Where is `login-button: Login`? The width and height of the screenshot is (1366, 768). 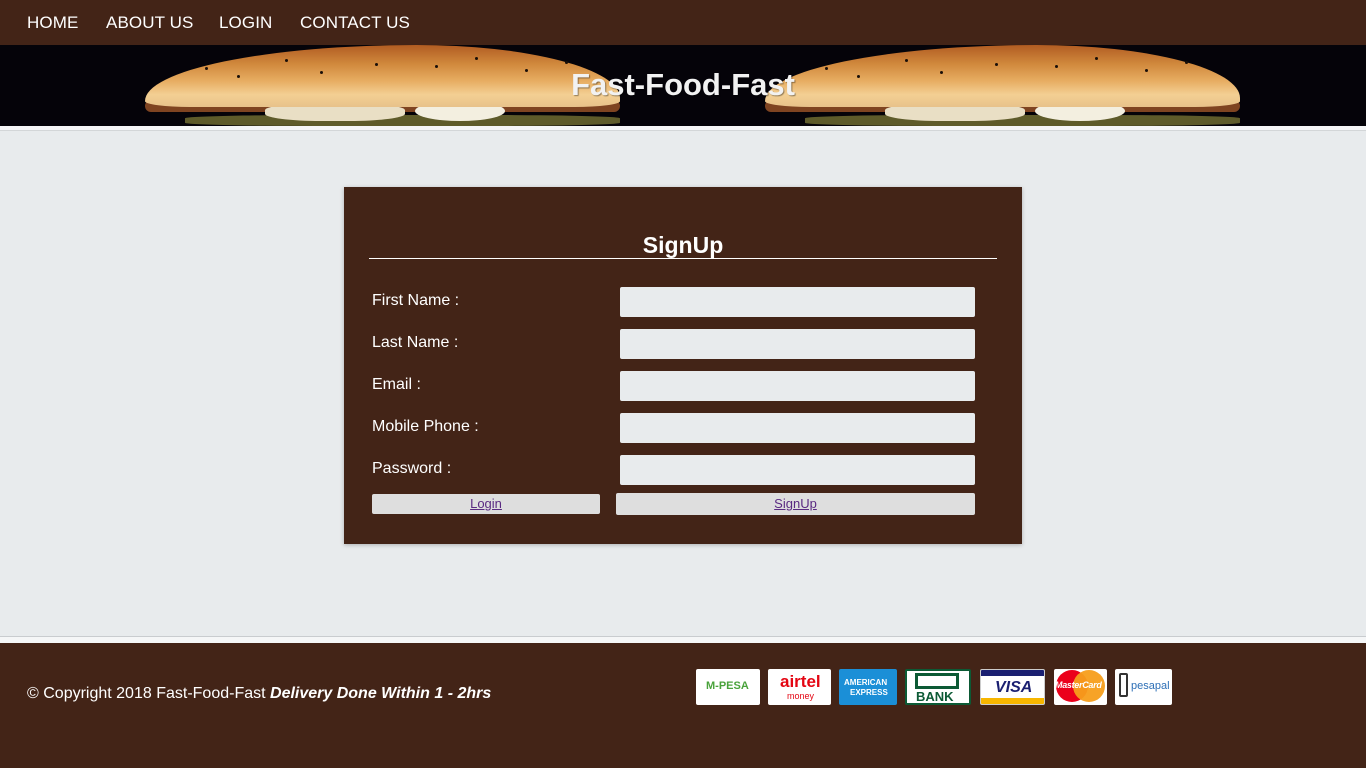
login-button: Login is located at coordinates (486, 504).